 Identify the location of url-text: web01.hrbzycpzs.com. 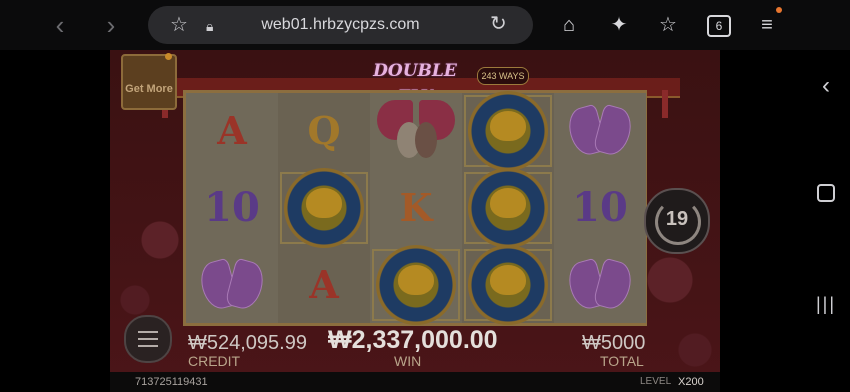
(340, 25).